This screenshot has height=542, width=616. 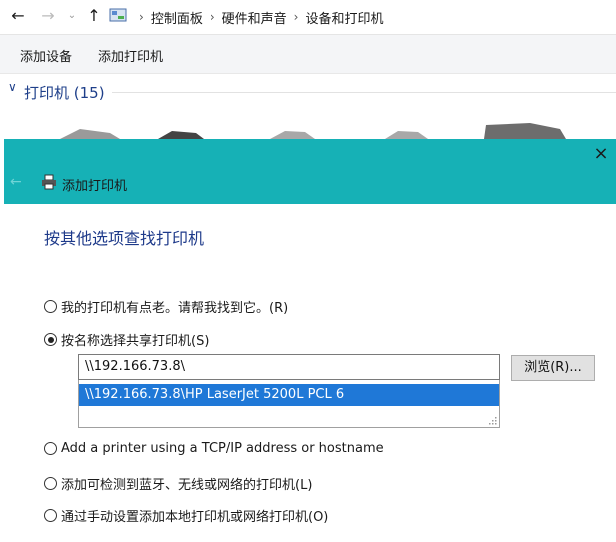 I want to click on radio-shared-printer-by-name: 按名称选择共享打印机(S), so click(x=126, y=339).